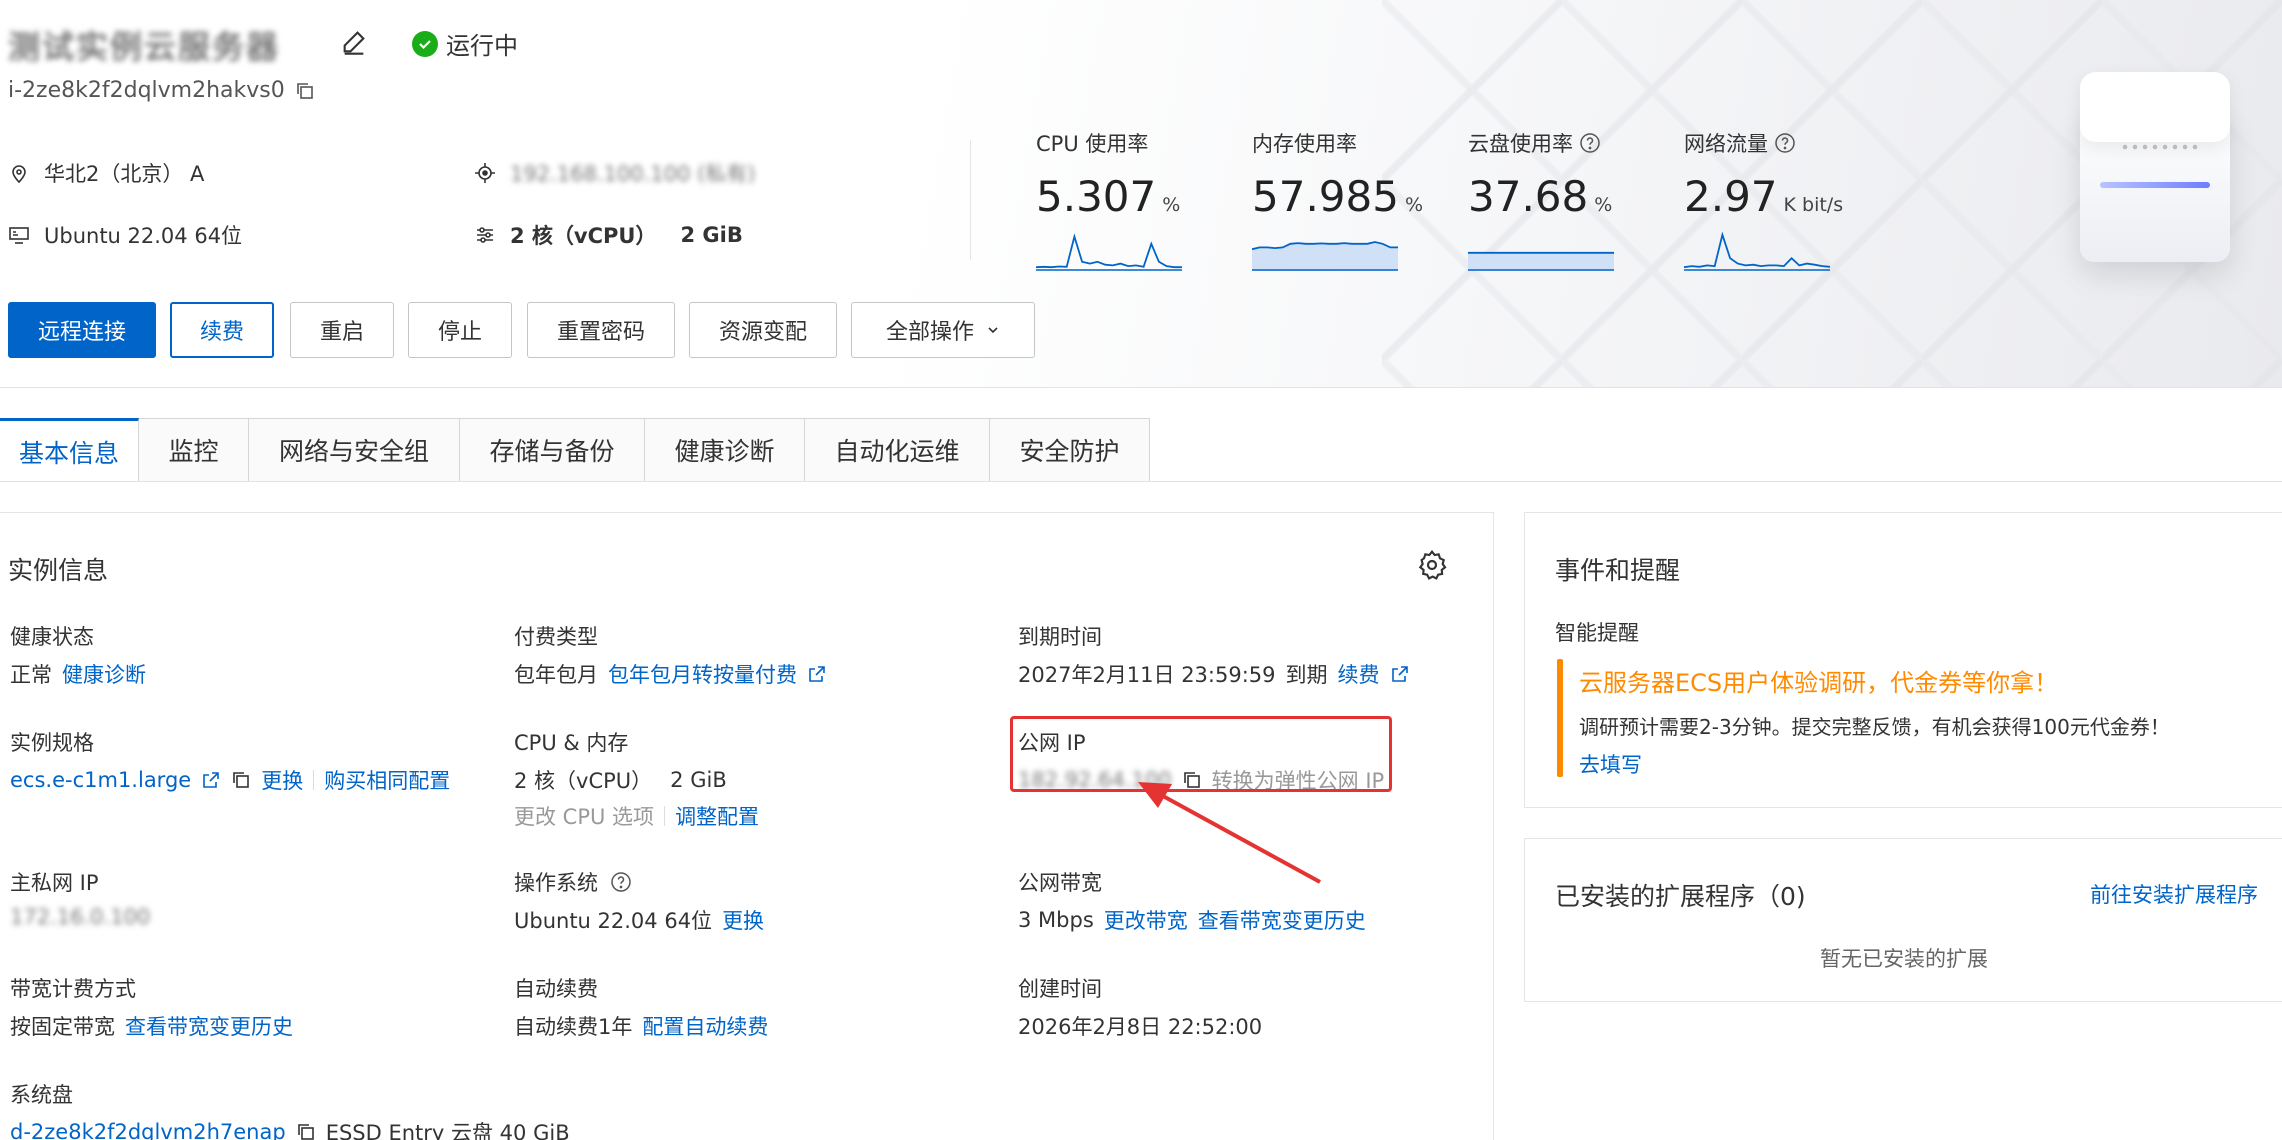 The height and width of the screenshot is (1140, 2282). I want to click on convert-billing-link: 包年包月转按量付费, so click(702, 674).